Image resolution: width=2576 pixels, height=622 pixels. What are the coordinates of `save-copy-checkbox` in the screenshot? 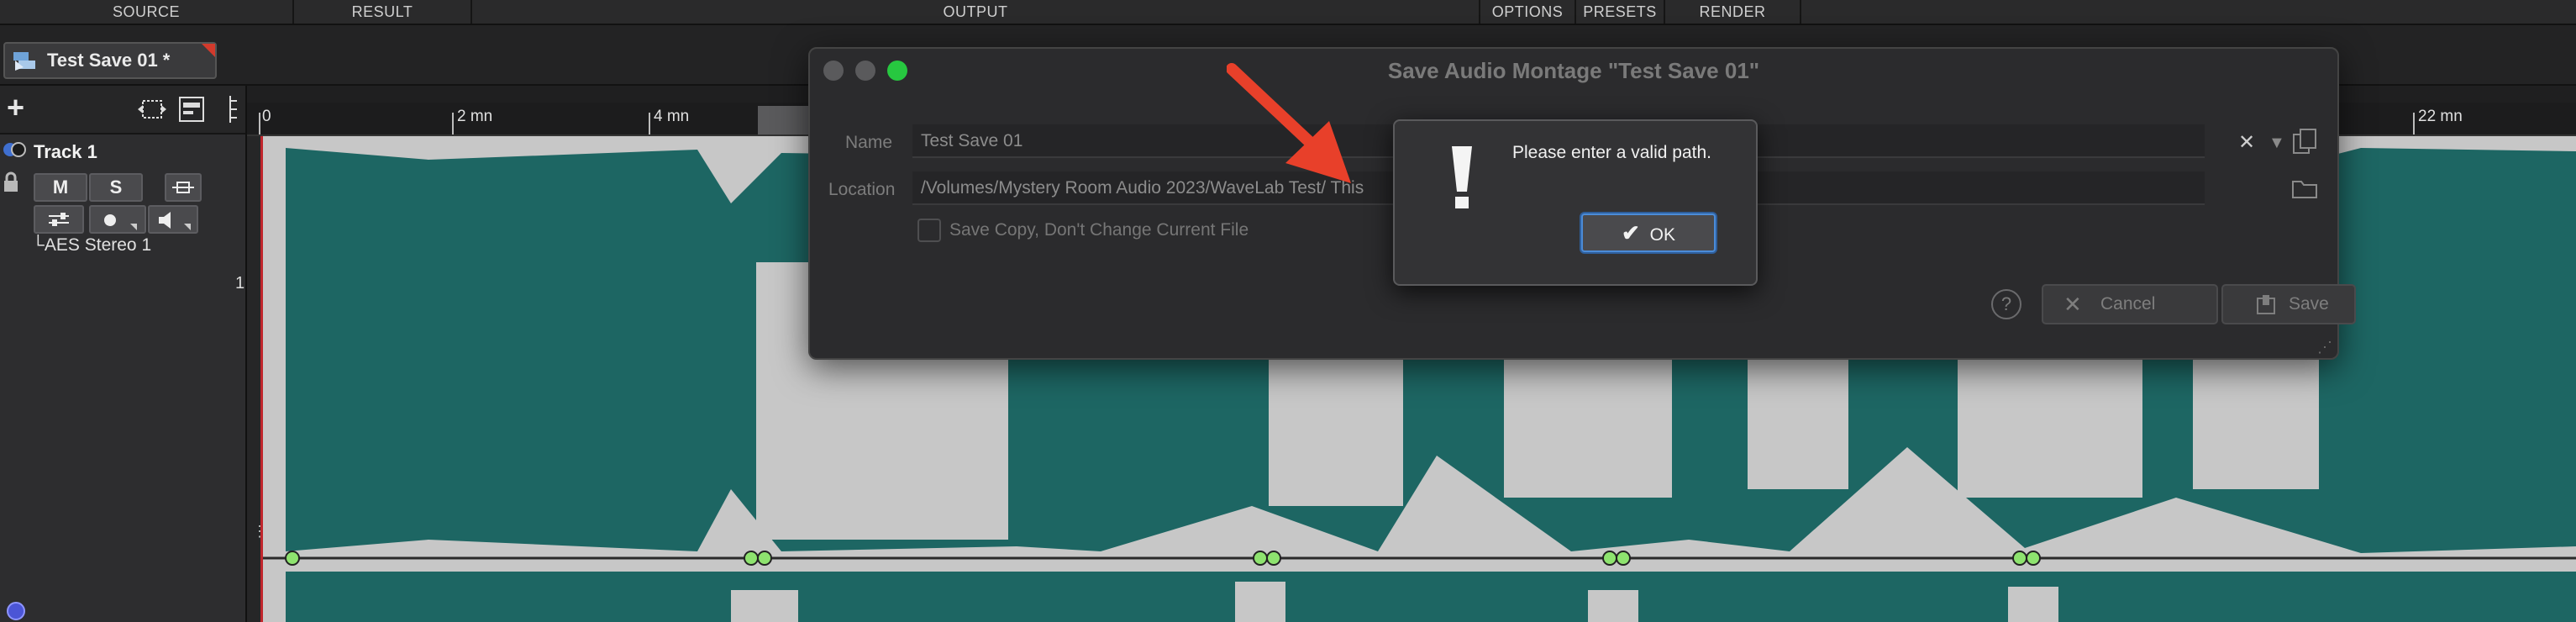 It's located at (929, 231).